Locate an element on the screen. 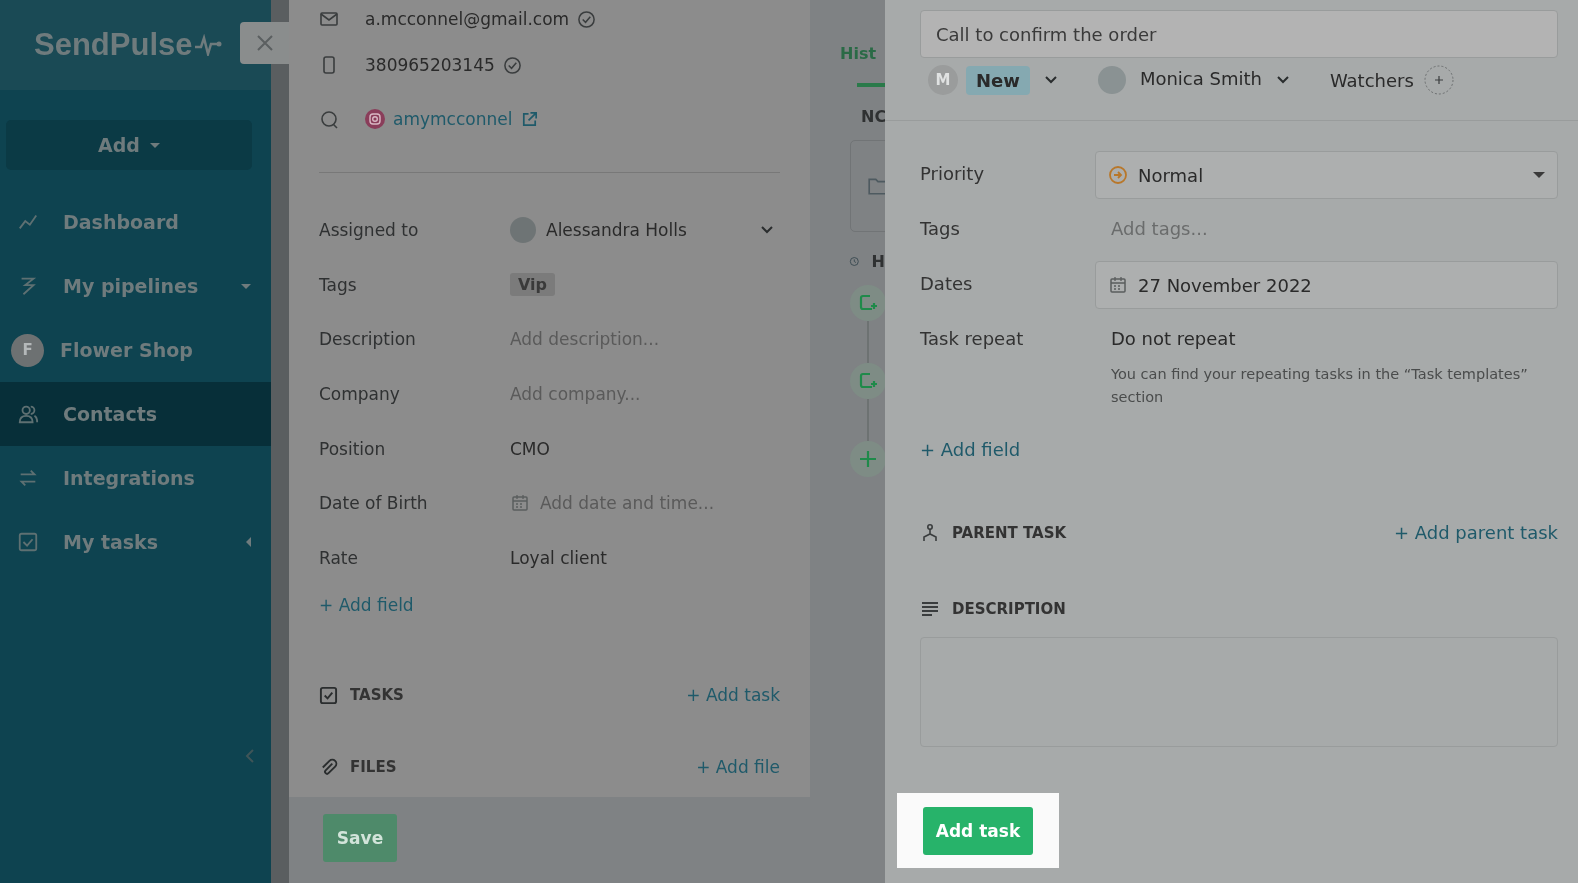 This screenshot has height=883, width=1578. assignee-name: Alessandra Holls is located at coordinates (616, 230).